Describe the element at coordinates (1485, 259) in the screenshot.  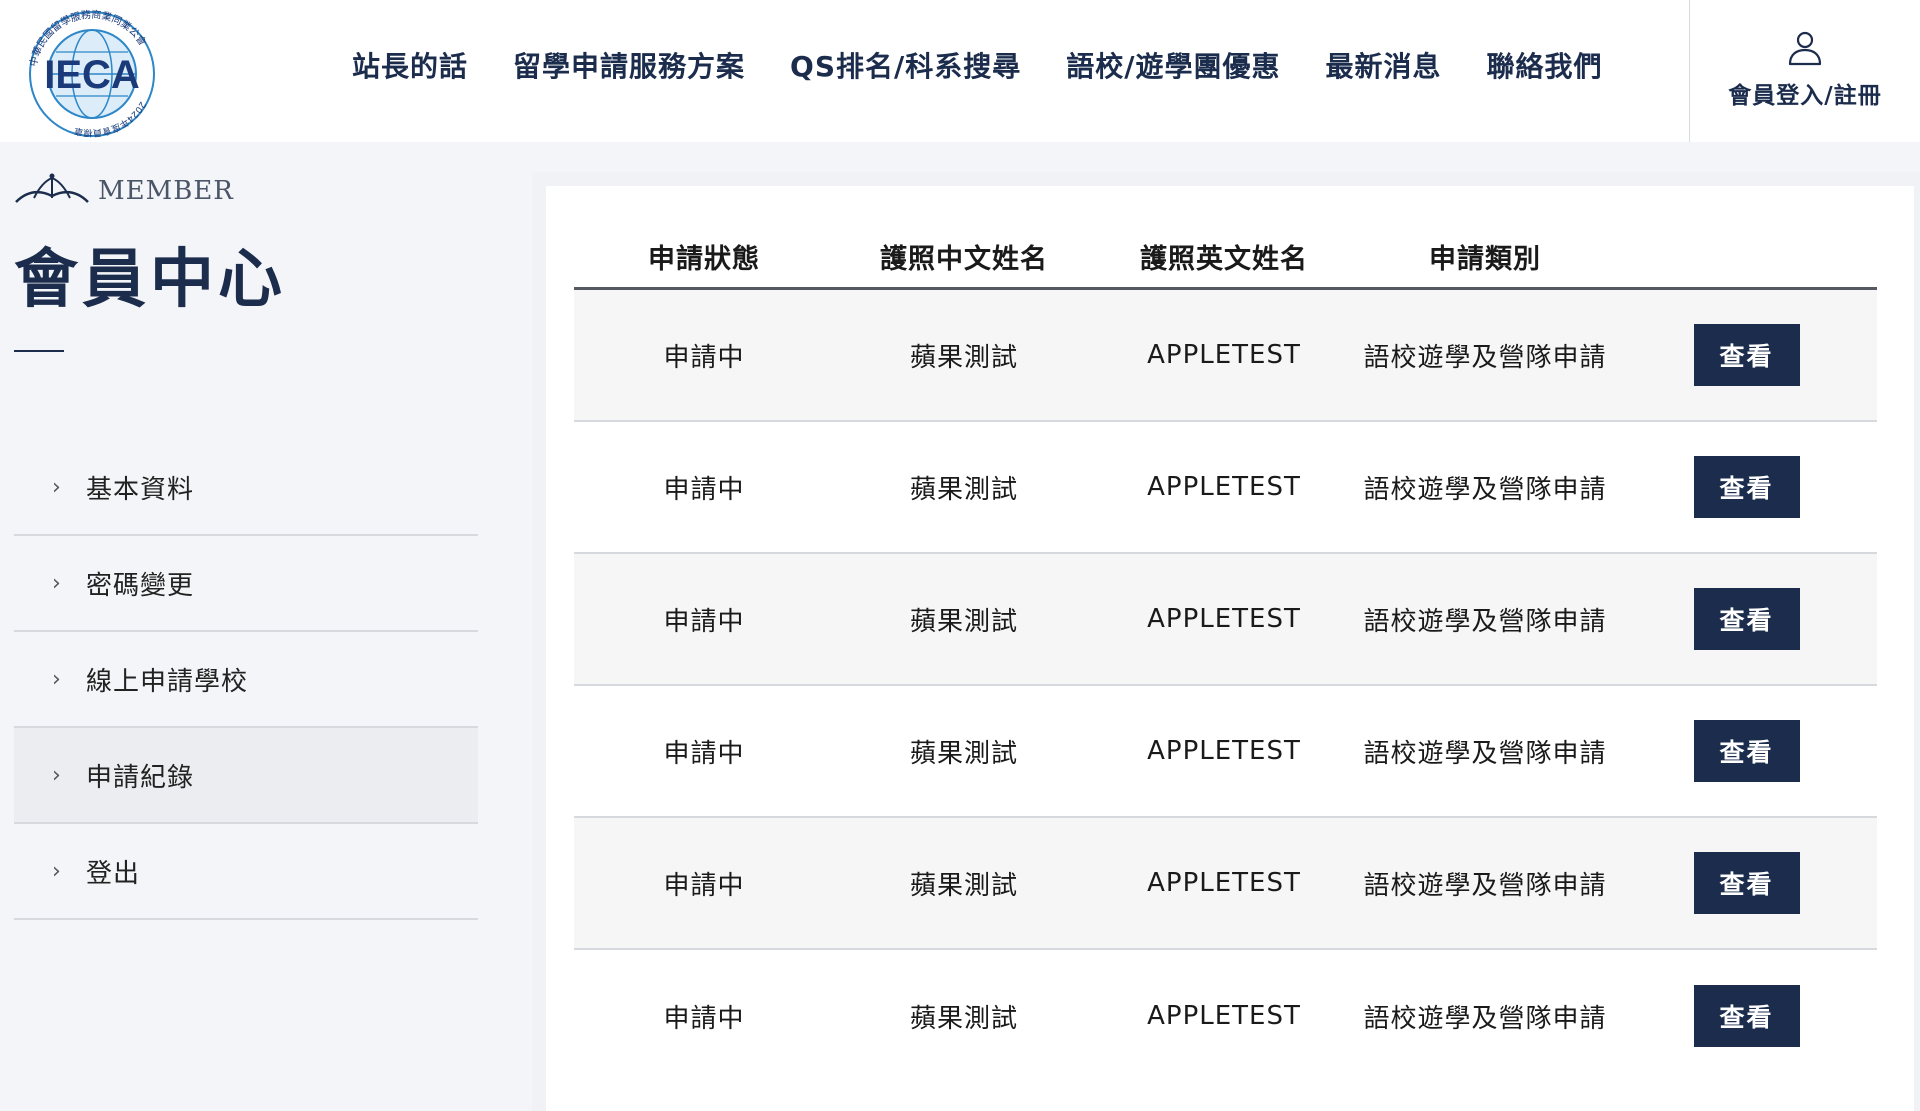
I see `column-header-category: 申請類別` at that location.